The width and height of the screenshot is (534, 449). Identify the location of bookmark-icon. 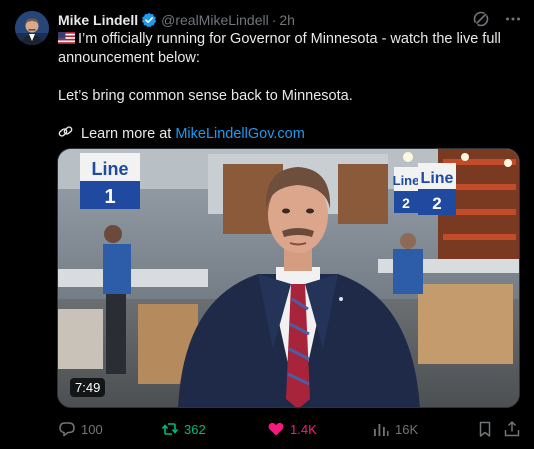
(485, 429).